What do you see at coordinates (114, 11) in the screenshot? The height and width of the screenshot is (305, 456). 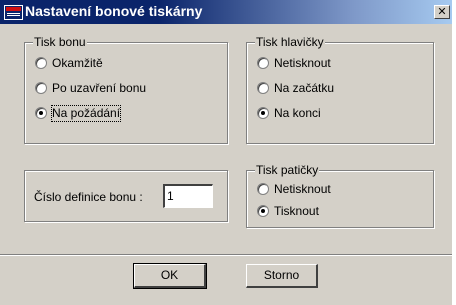 I see `window-title: Nastavení bonové tiskárny` at bounding box center [114, 11].